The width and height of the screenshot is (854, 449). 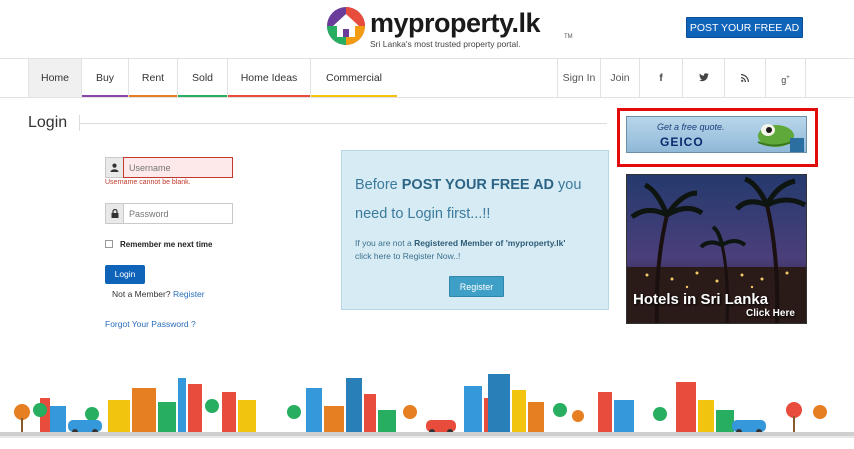 What do you see at coordinates (568, 37) in the screenshot?
I see `logo-tm: TM` at bounding box center [568, 37].